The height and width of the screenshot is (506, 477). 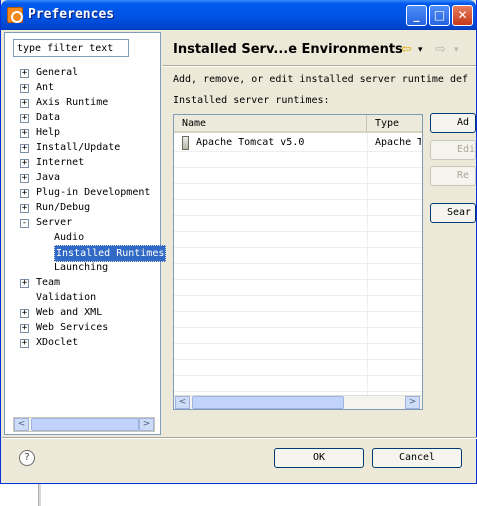 I want to click on tree-item-internet: + Internet, so click(x=82, y=162).